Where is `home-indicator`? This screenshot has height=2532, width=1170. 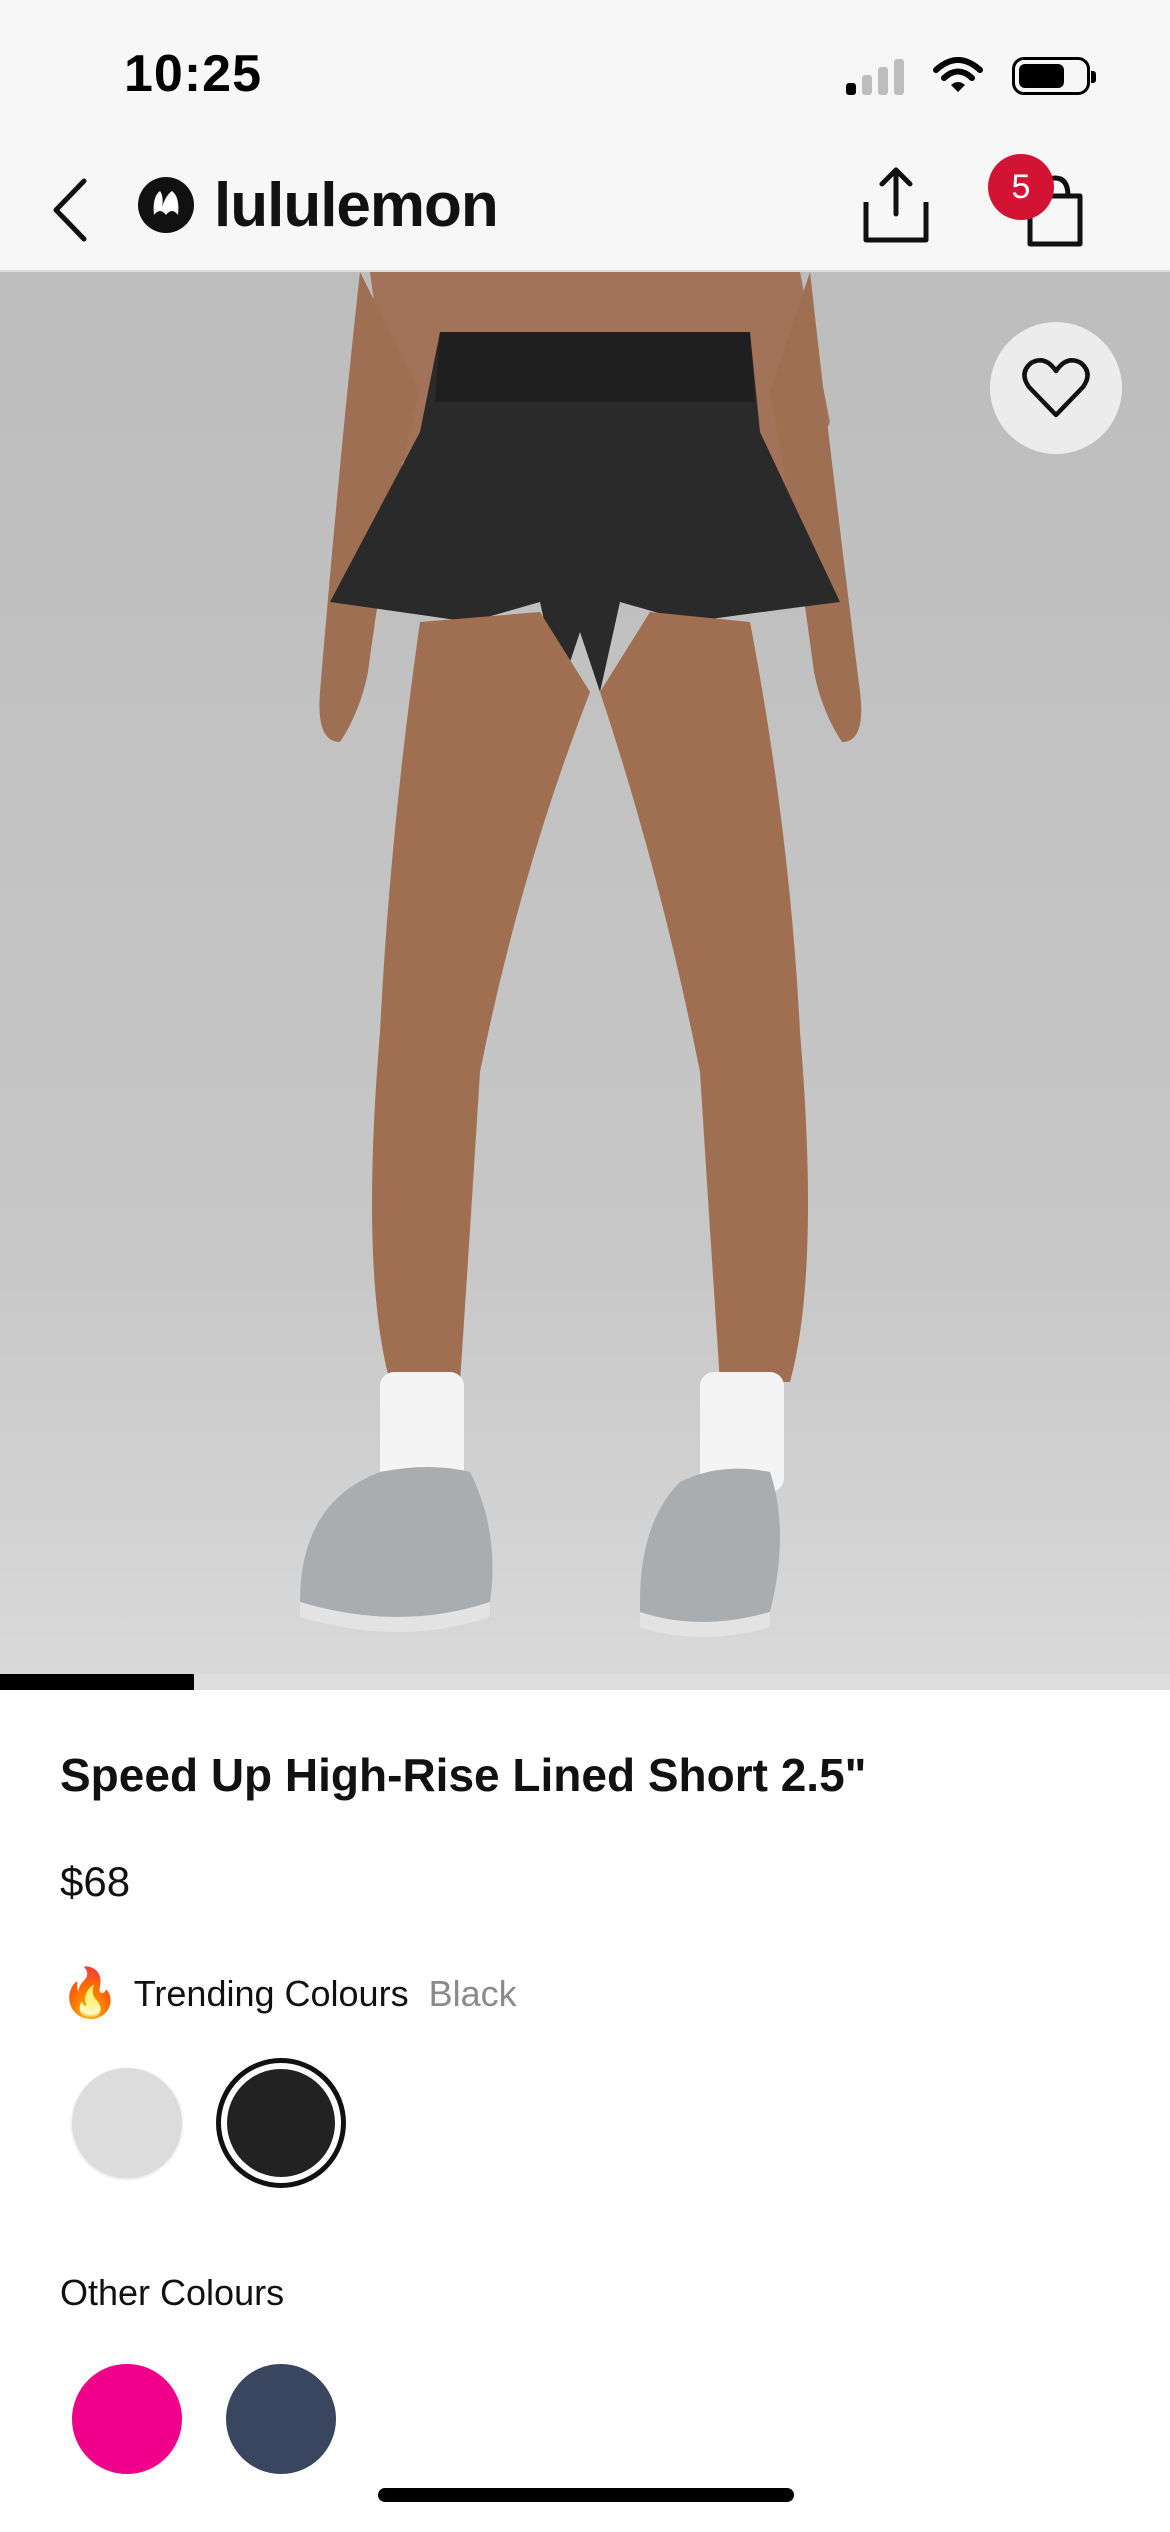
home-indicator is located at coordinates (586, 2495).